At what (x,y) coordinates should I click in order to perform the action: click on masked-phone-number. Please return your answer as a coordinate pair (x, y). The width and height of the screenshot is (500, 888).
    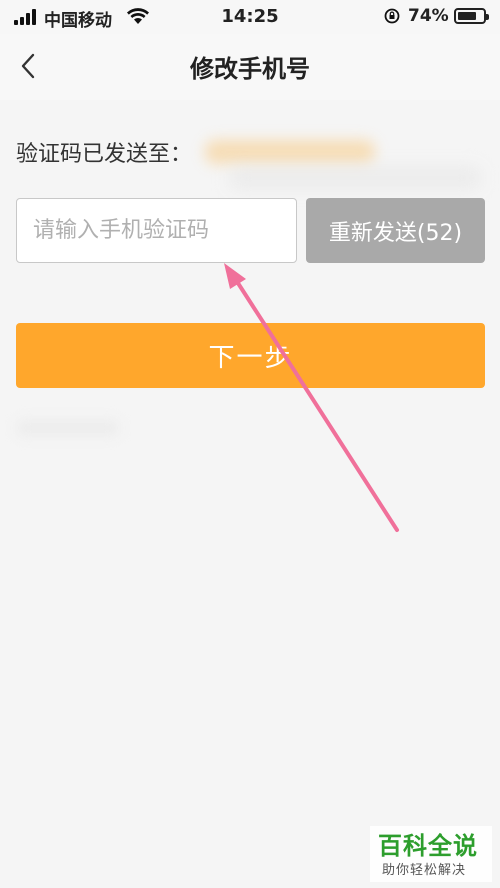
    Looking at the image, I should click on (290, 152).